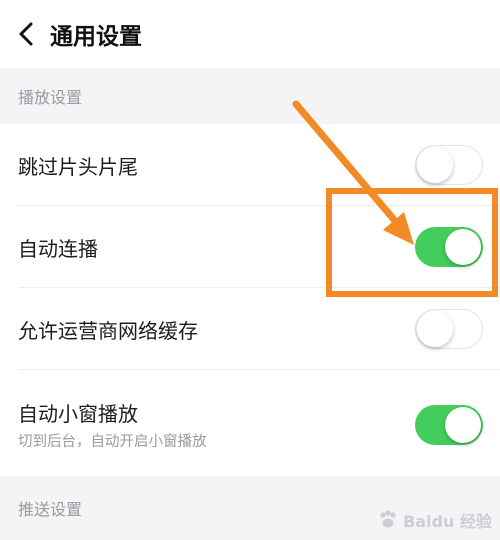 The width and height of the screenshot is (500, 540). I want to click on autoplay-next-toggle, so click(449, 247).